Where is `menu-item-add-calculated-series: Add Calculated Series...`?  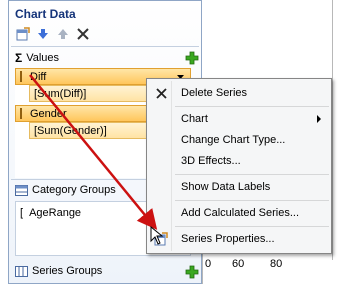 menu-item-add-calculated-series: Add Calculated Series... is located at coordinates (239, 212).